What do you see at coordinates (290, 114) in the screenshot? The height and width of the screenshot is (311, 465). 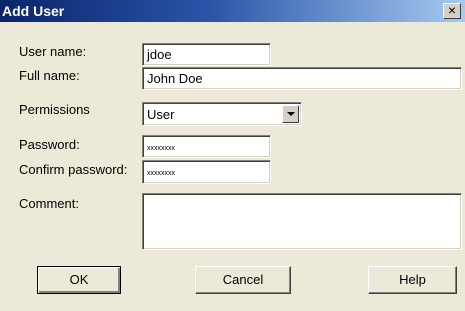 I see `chevron-down-icon` at bounding box center [290, 114].